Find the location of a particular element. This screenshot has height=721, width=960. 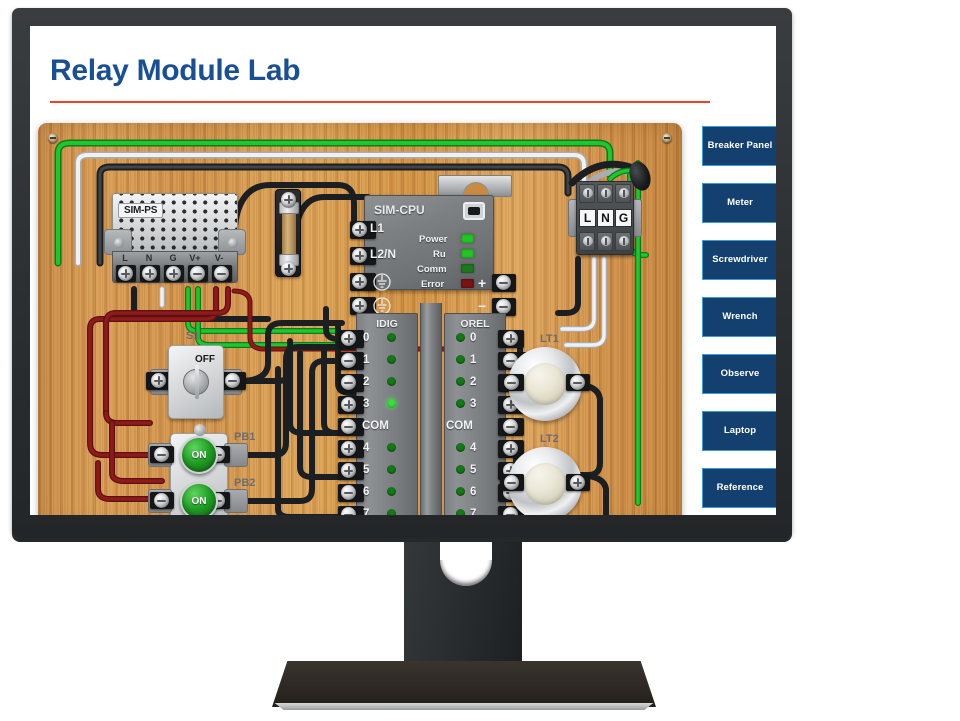

sidebar-button-laptop: Laptop is located at coordinates (739, 431).